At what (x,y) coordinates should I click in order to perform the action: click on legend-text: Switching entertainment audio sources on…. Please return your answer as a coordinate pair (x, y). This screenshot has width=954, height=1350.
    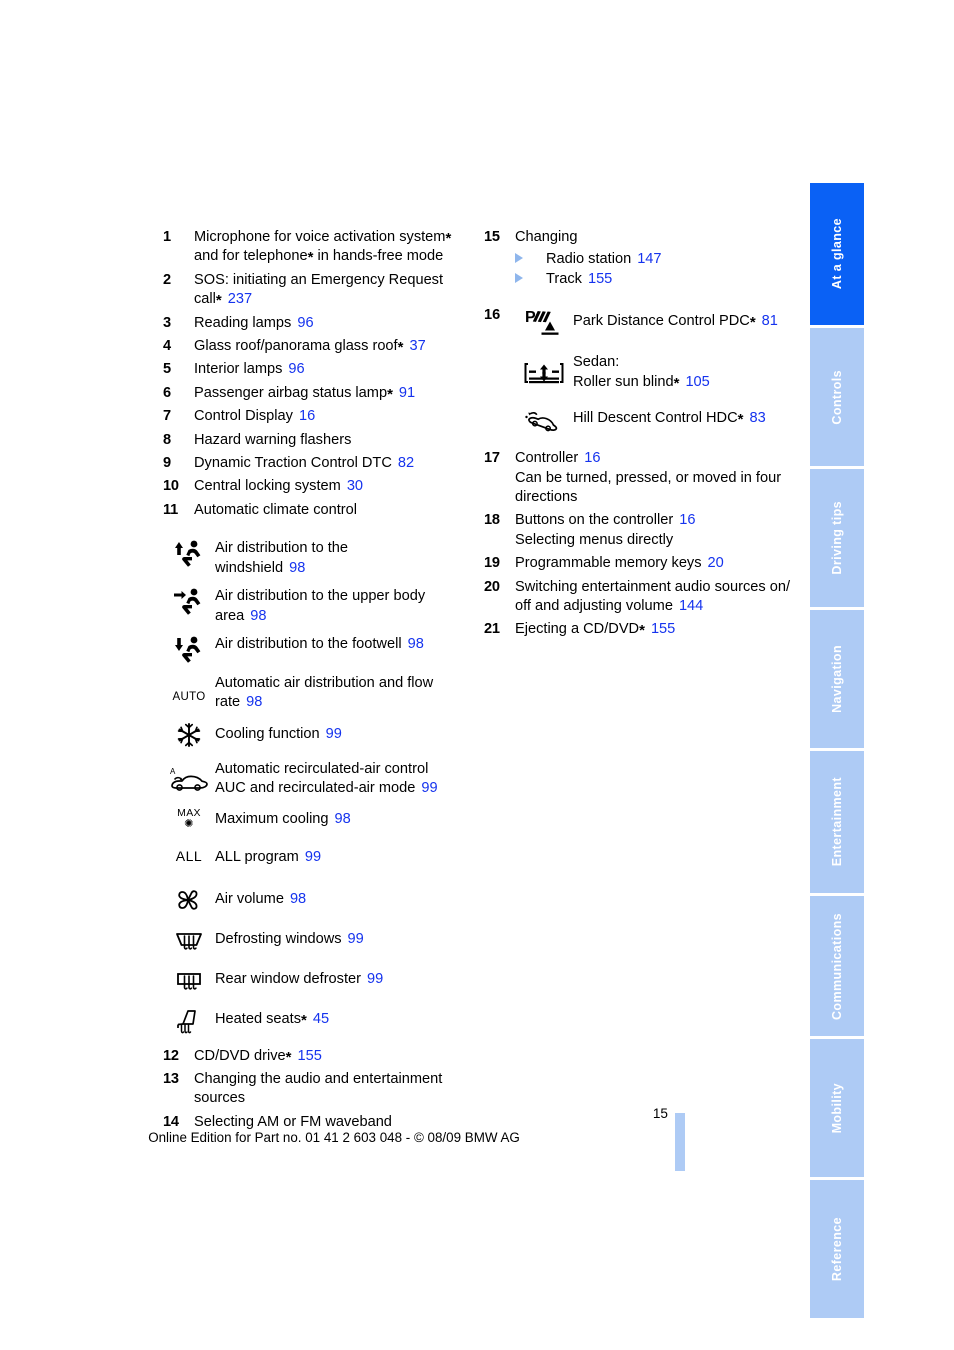
    Looking at the image, I should click on (653, 586).